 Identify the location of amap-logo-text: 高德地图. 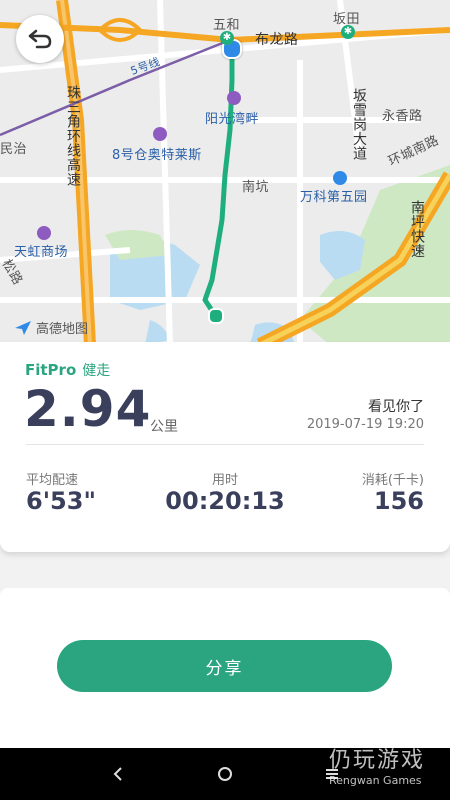
(62, 329).